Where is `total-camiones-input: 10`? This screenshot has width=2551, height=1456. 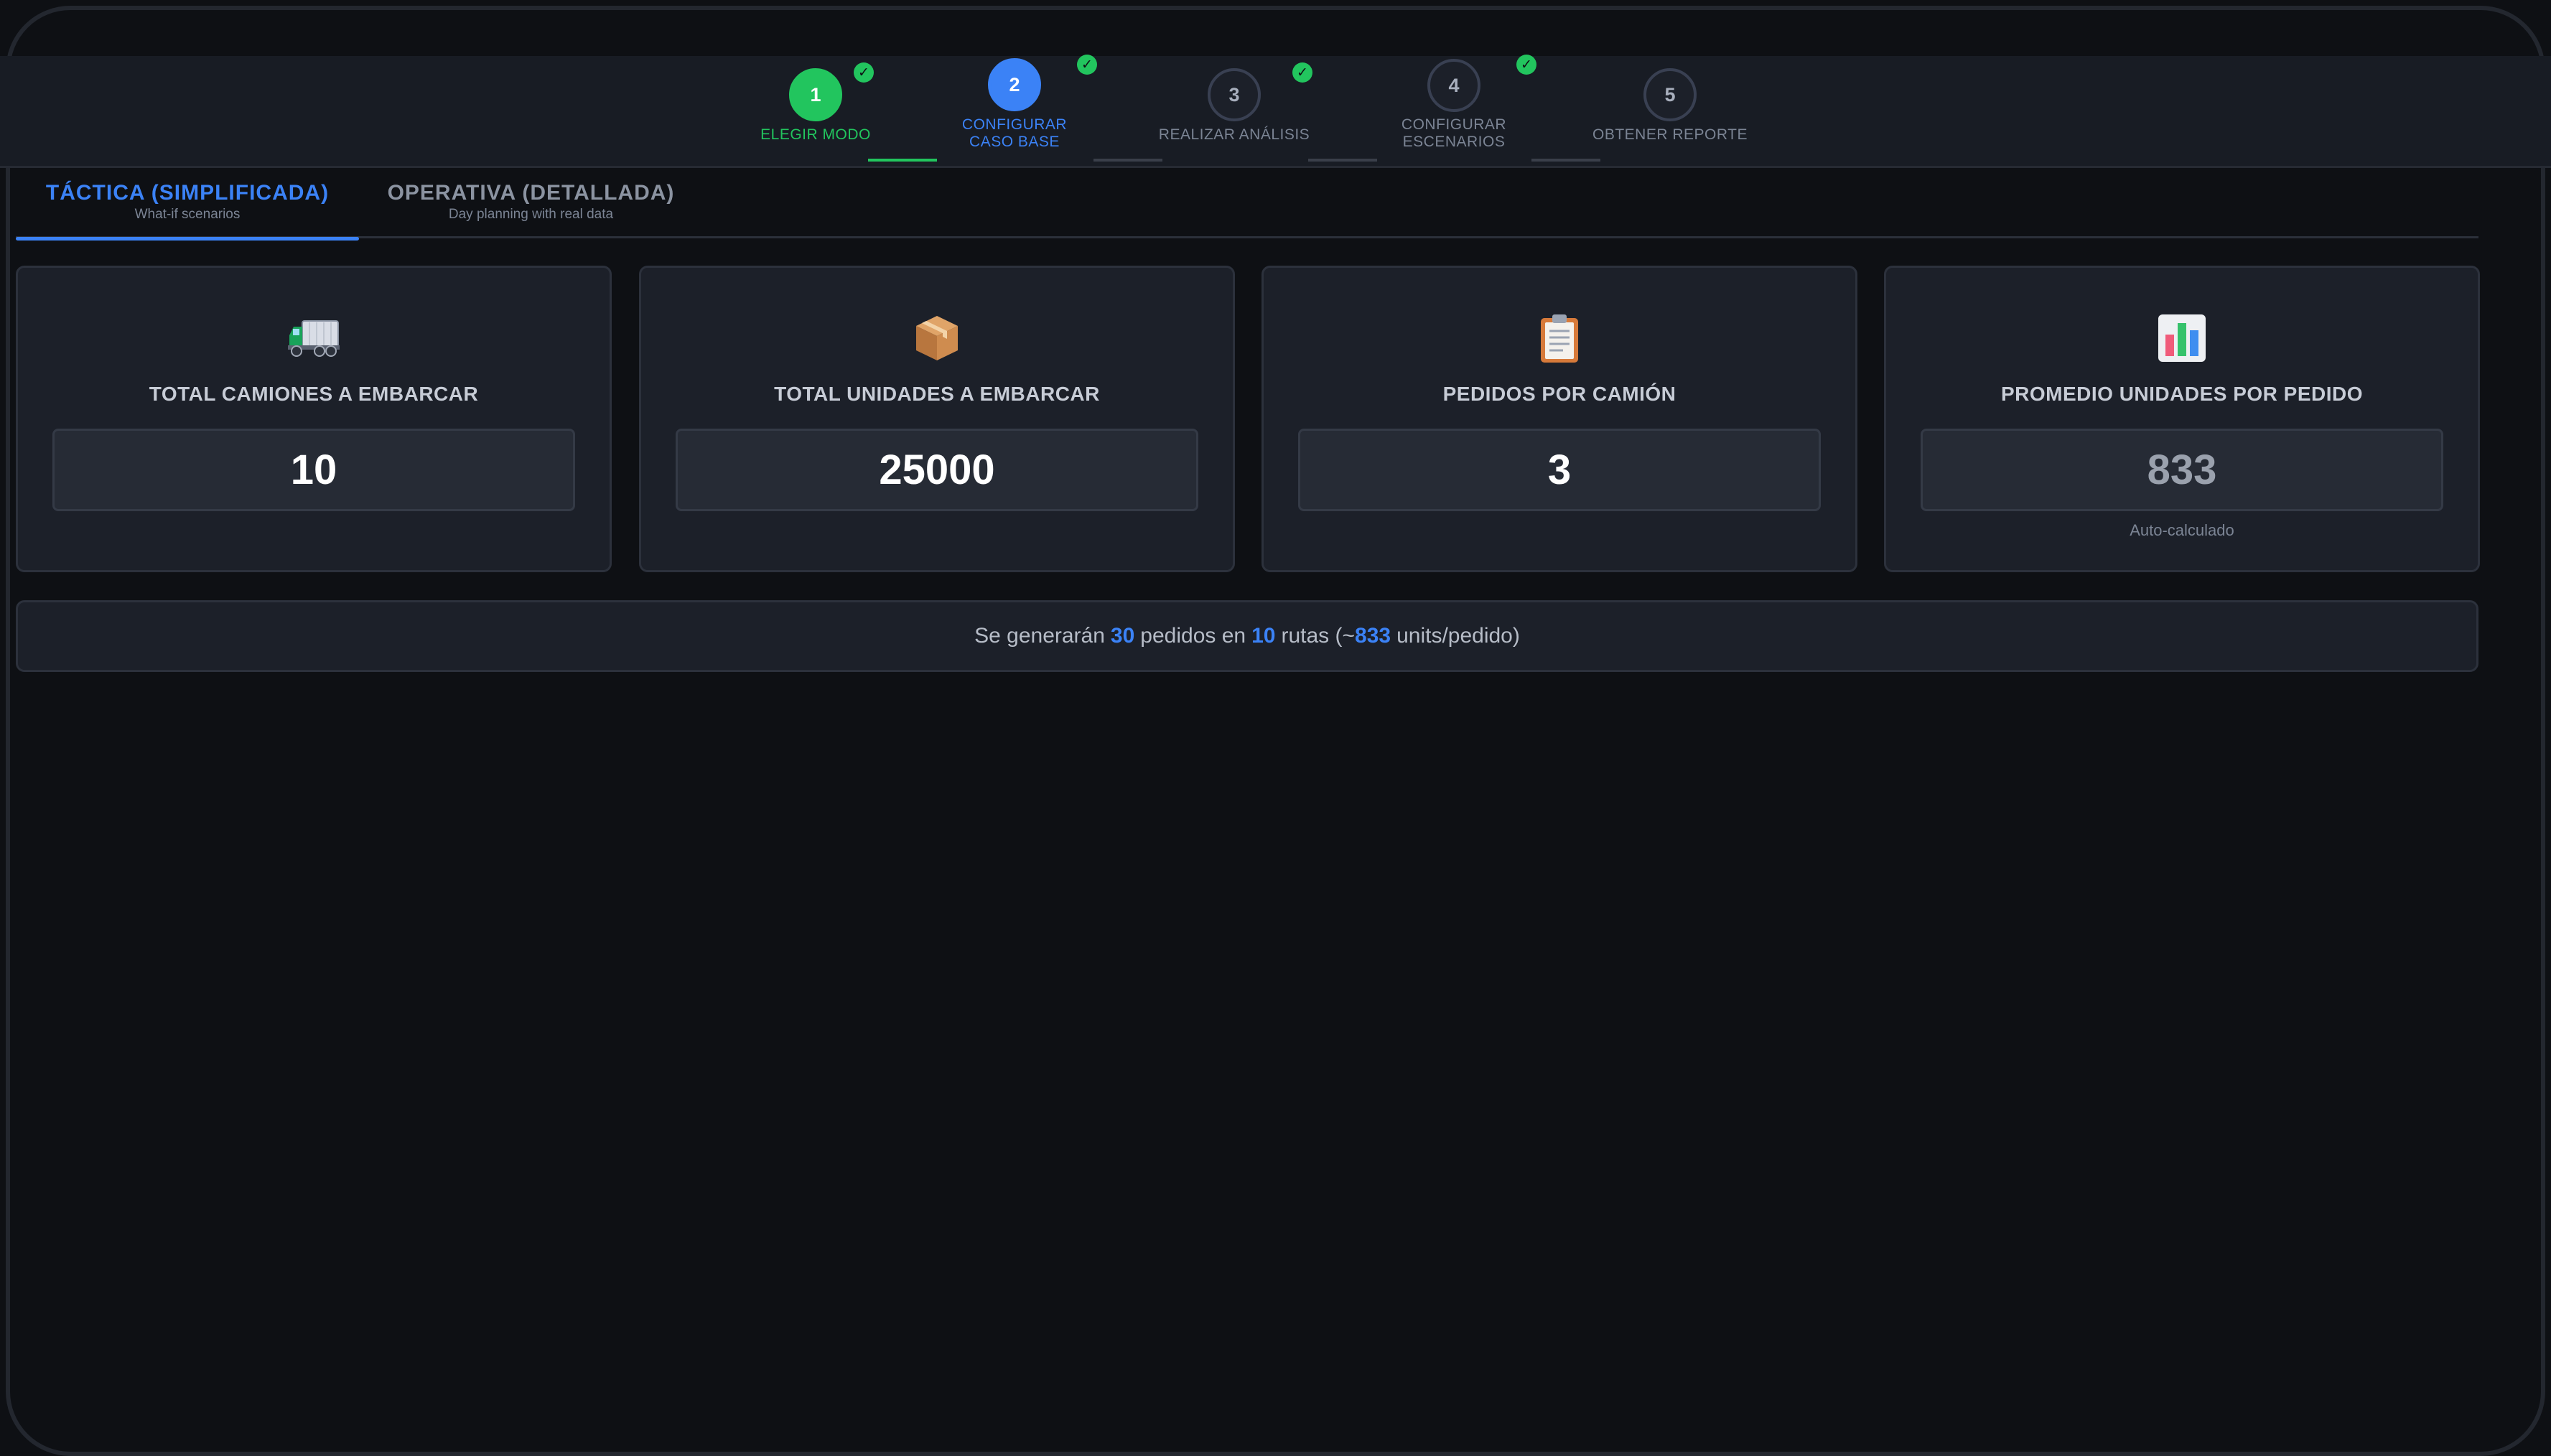 total-camiones-input: 10 is located at coordinates (313, 470).